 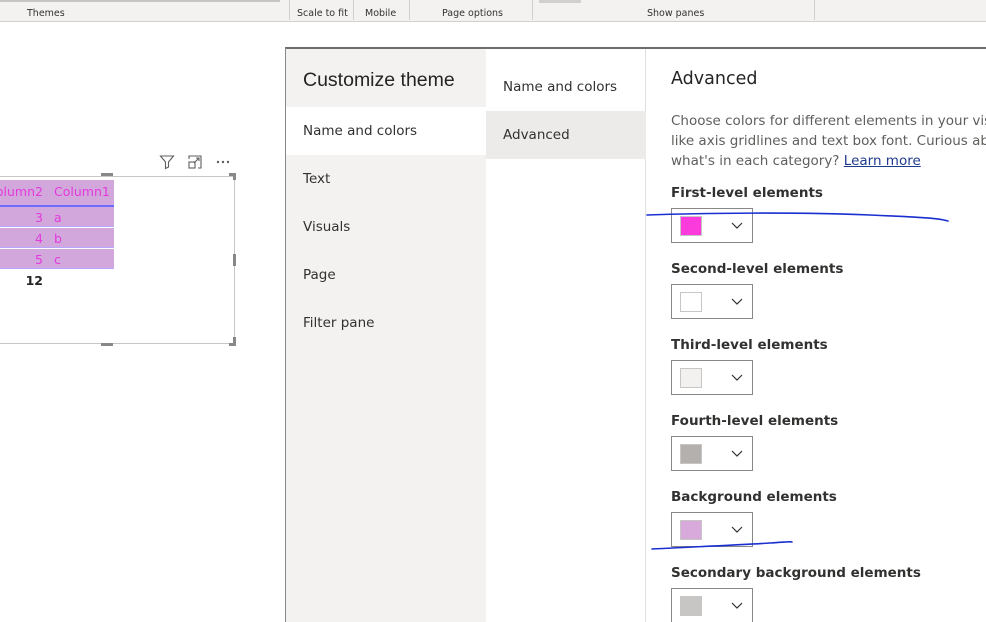 I want to click on table-row: 3 a, so click(x=57, y=217).